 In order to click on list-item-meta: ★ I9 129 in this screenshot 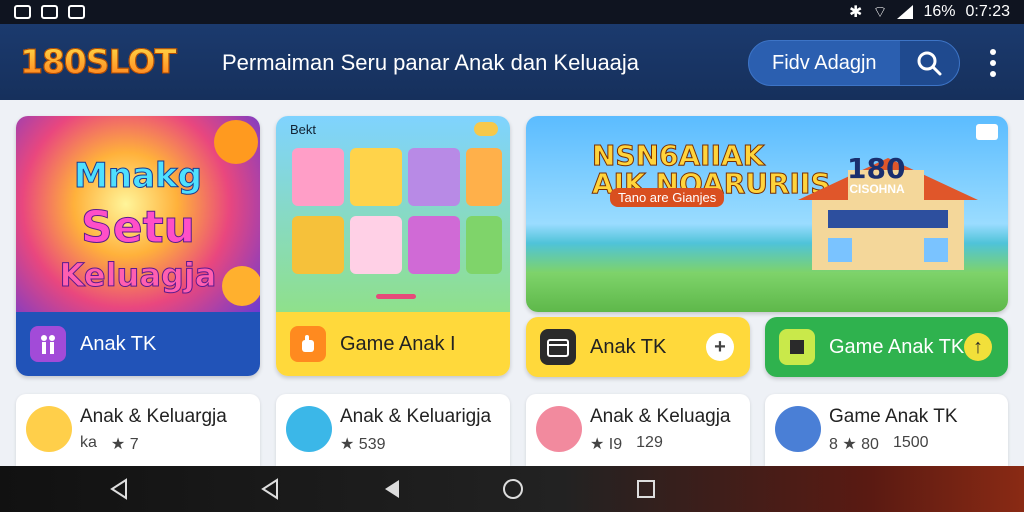, I will do `click(626, 444)`.